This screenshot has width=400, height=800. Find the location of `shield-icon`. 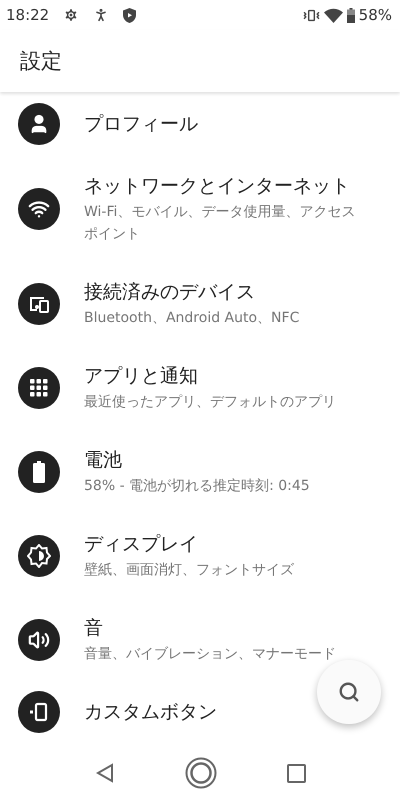

shield-icon is located at coordinates (129, 15).